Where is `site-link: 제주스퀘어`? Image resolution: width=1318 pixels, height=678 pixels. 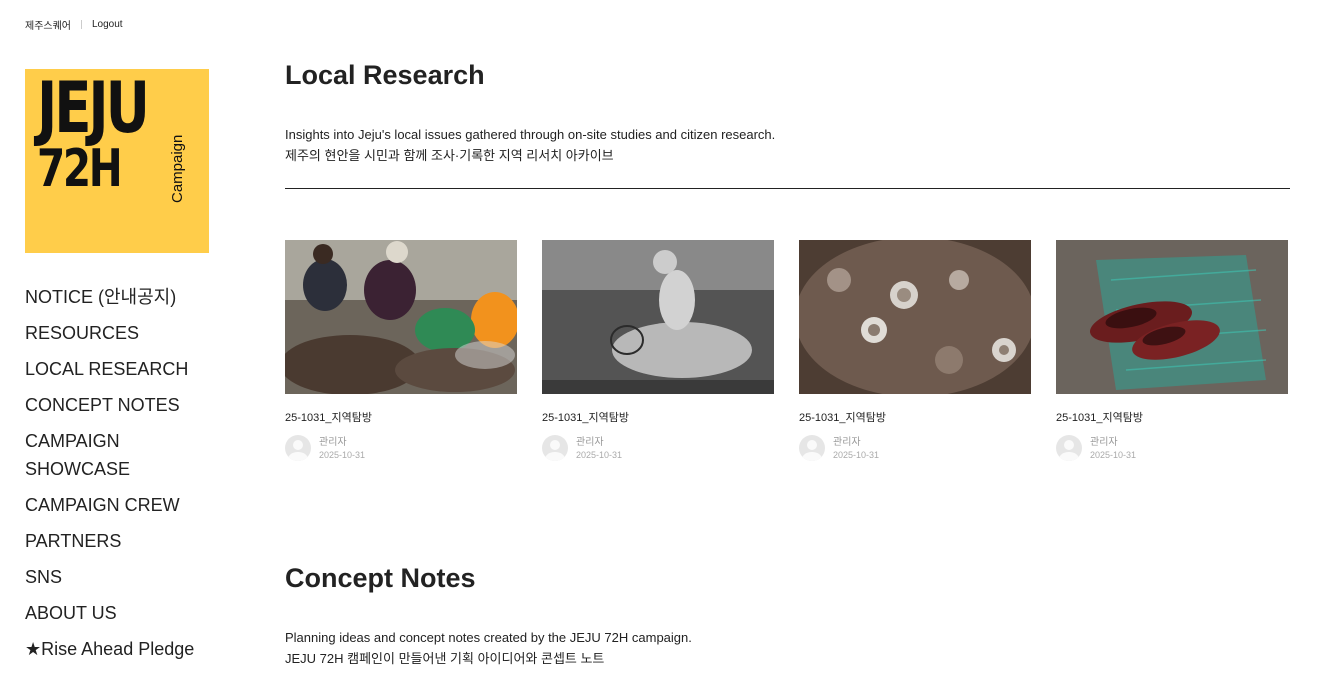
site-link: 제주스퀘어 is located at coordinates (48, 24).